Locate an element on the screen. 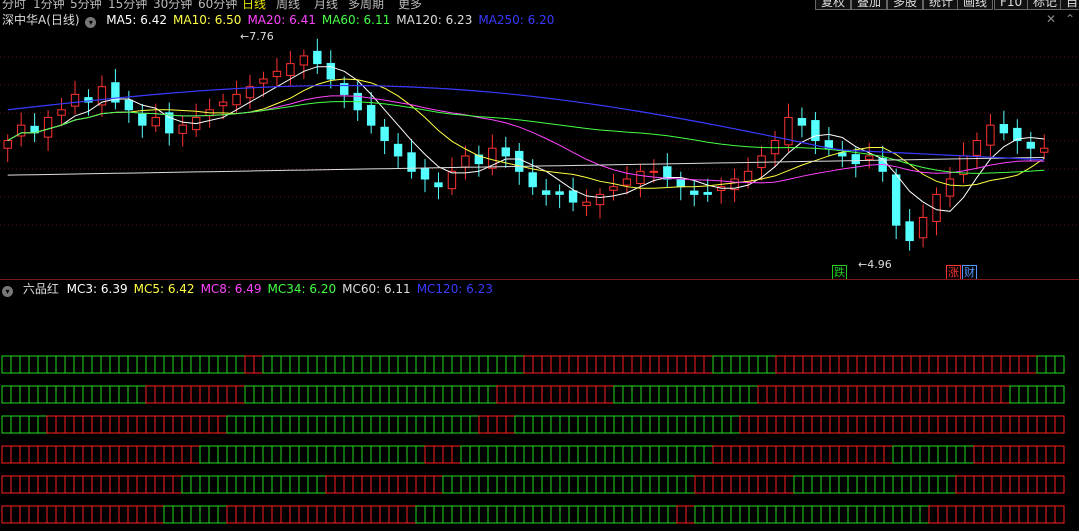 This screenshot has width=1079, height=531. tab-period-5: 60分钟 is located at coordinates (217, 5).